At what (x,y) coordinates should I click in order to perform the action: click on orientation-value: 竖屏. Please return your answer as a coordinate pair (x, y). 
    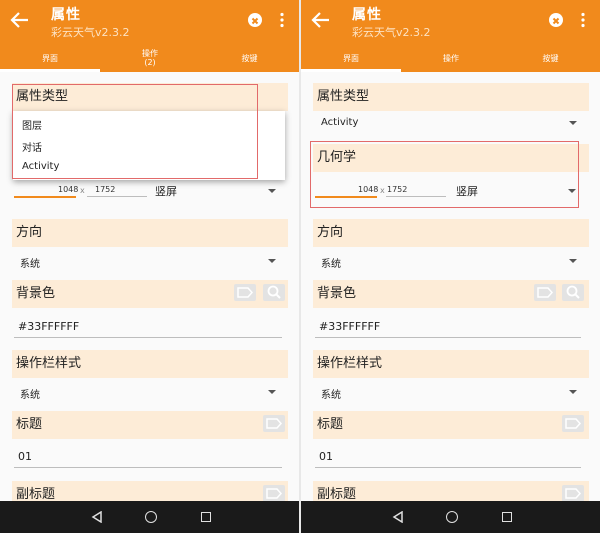
    Looking at the image, I should click on (166, 191).